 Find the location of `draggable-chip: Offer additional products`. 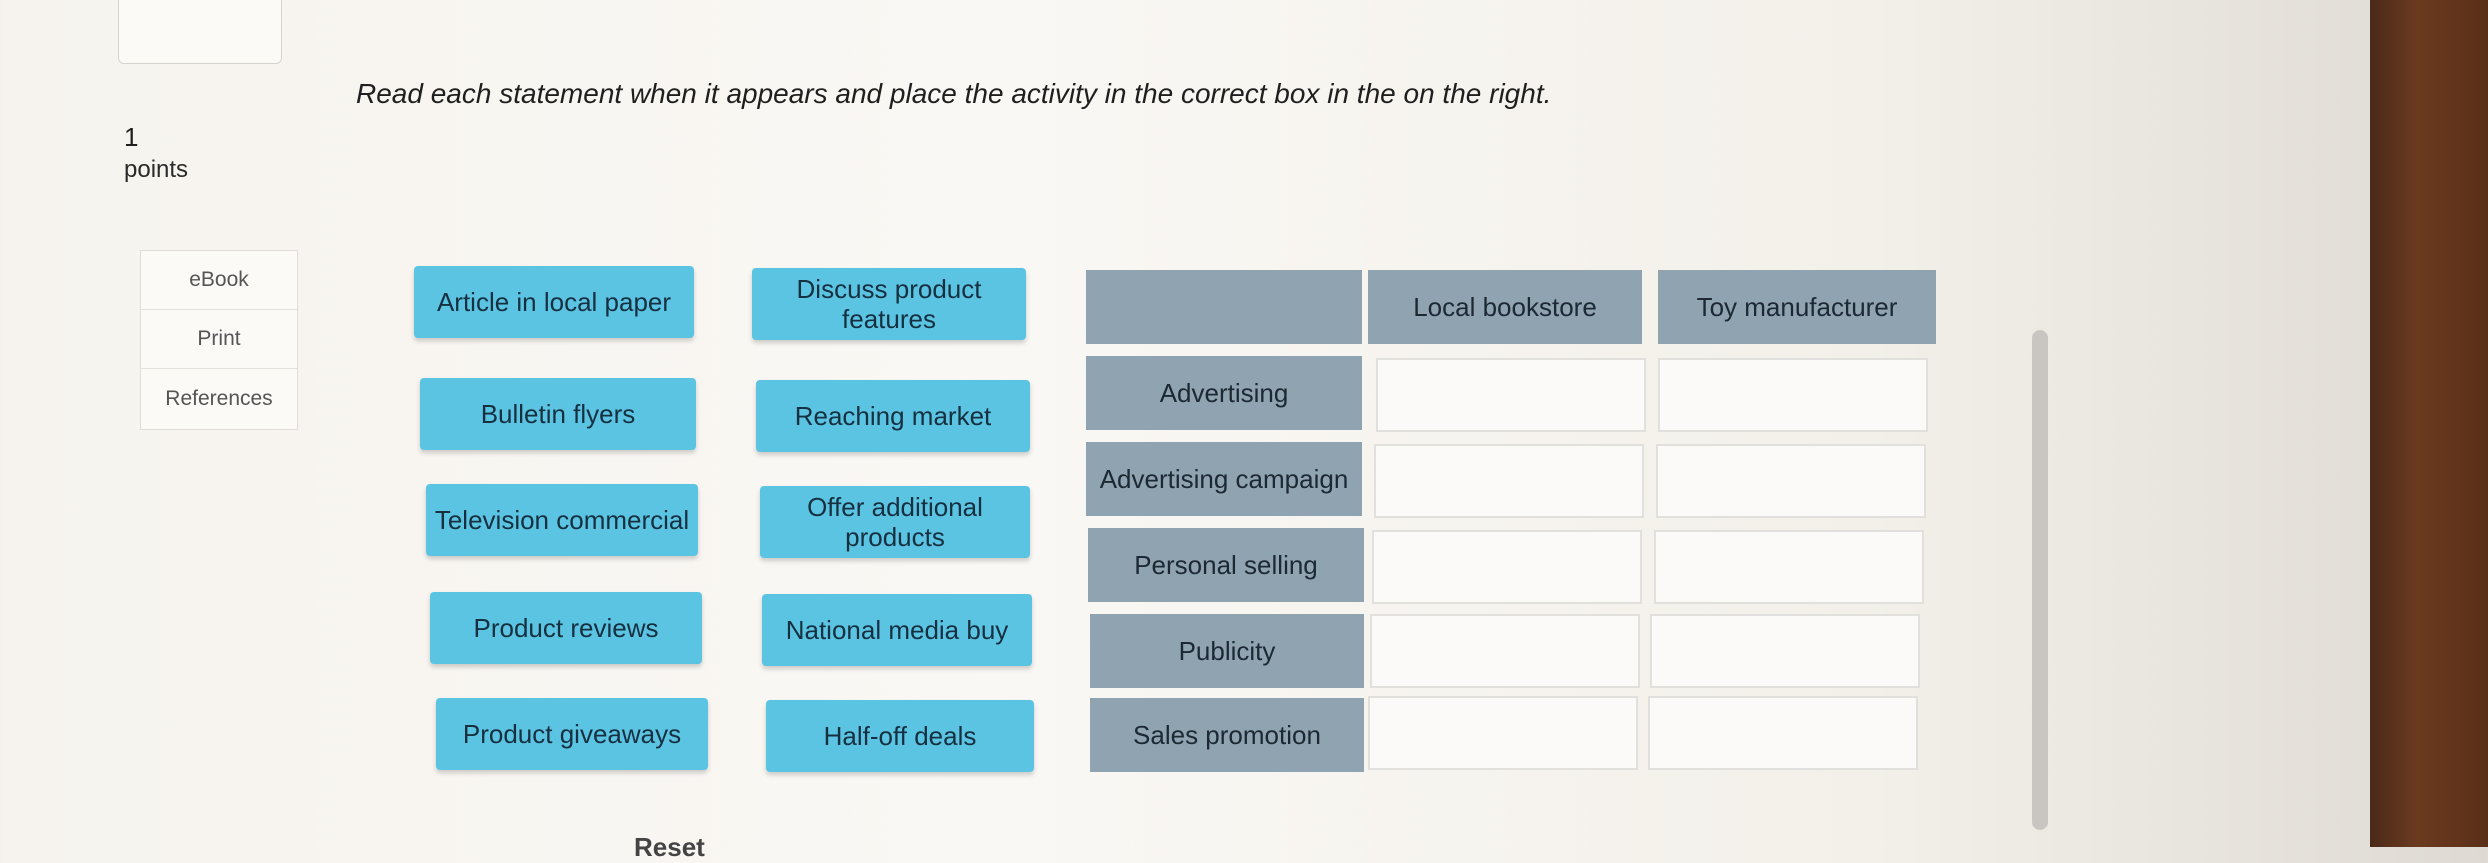

draggable-chip: Offer additional products is located at coordinates (895, 522).